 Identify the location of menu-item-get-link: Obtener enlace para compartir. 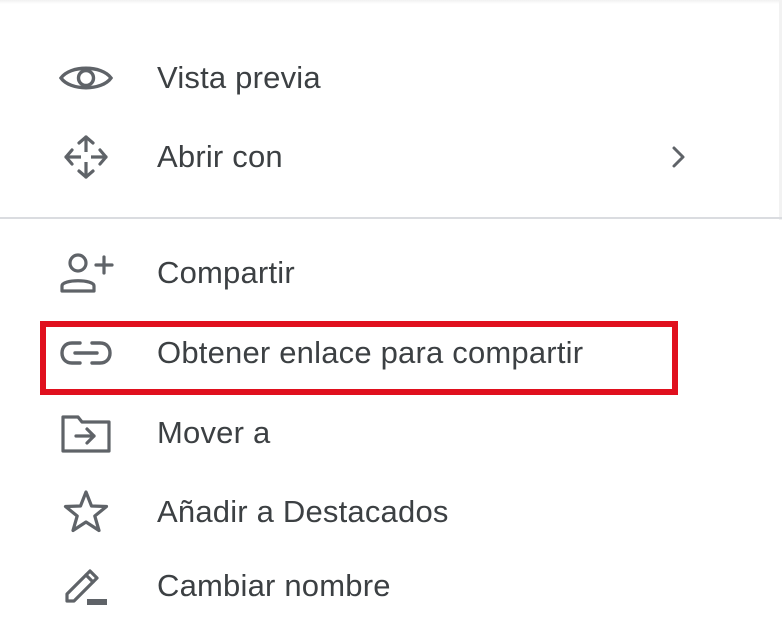
(391, 353).